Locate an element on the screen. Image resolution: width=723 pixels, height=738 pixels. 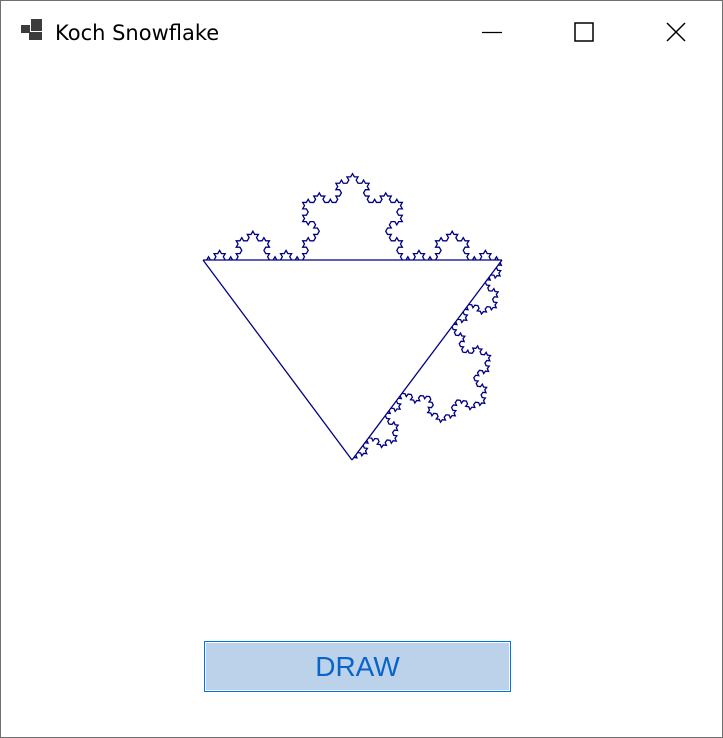
draw-button: DRAW is located at coordinates (357, 666).